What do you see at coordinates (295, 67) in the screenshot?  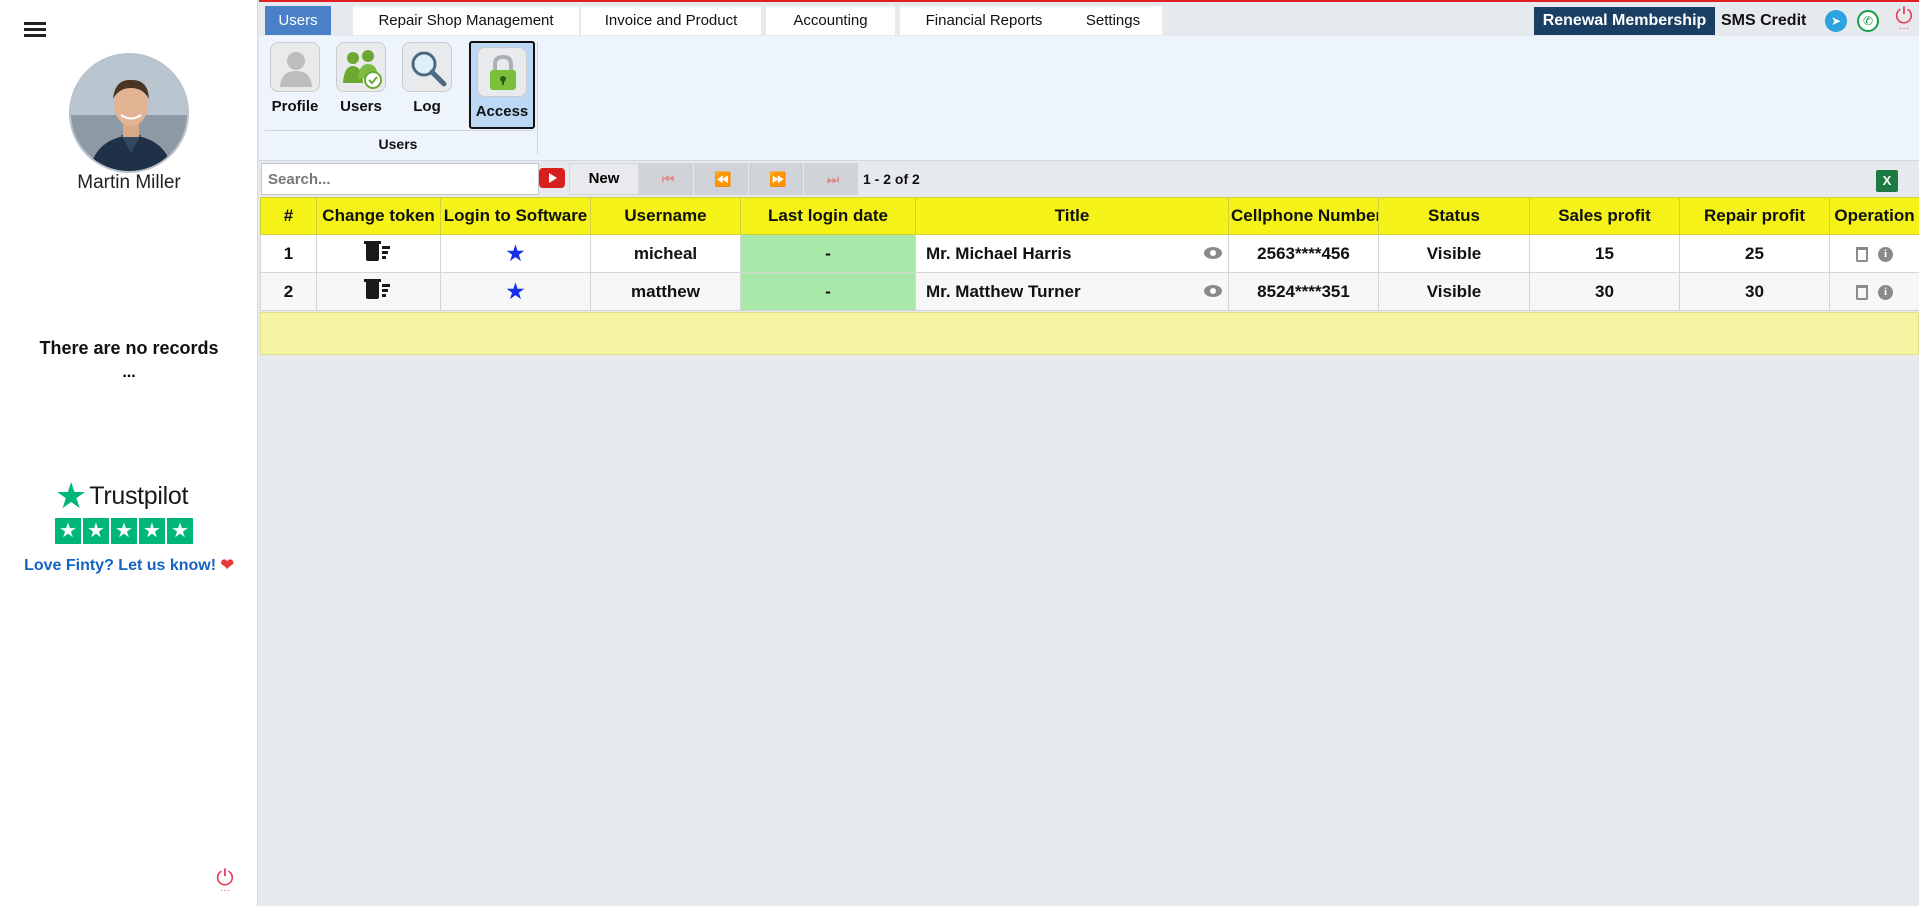 I see `profile-icon` at bounding box center [295, 67].